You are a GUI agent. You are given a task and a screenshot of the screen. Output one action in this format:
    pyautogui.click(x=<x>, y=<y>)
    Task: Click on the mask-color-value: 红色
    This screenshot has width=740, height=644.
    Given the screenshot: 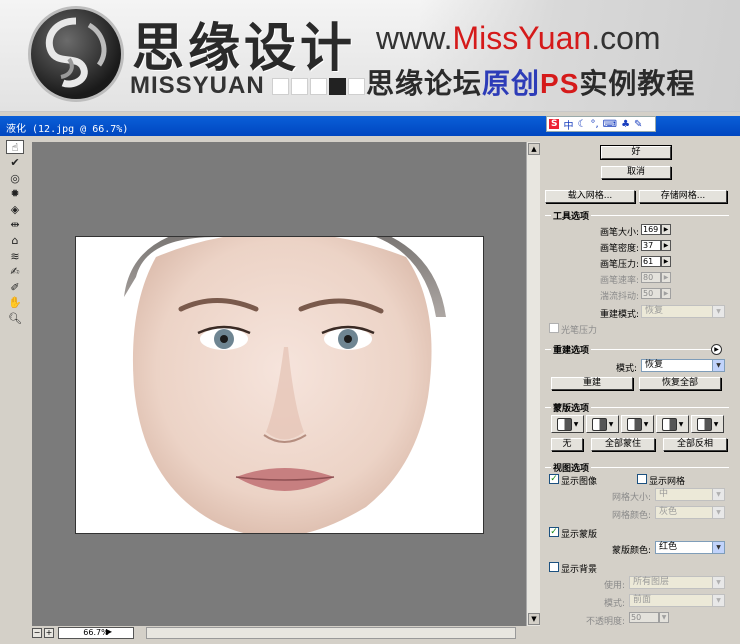 What is the action you would take?
    pyautogui.click(x=668, y=547)
    